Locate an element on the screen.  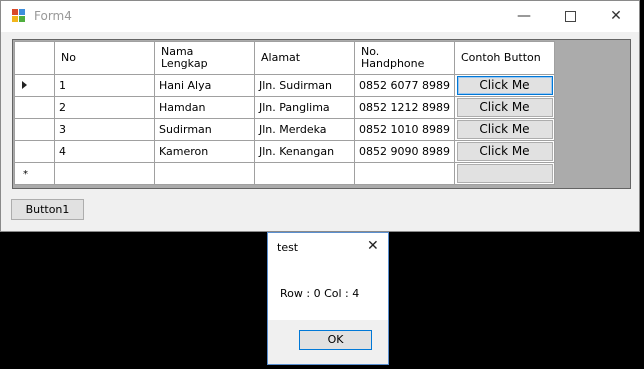
cell-hp: 0852 1010 8989 is located at coordinates (404, 129).